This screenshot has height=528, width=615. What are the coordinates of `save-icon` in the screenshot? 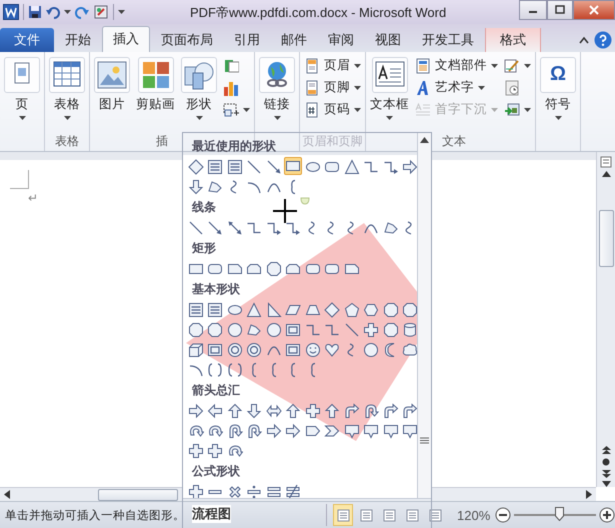 It's located at (35, 11).